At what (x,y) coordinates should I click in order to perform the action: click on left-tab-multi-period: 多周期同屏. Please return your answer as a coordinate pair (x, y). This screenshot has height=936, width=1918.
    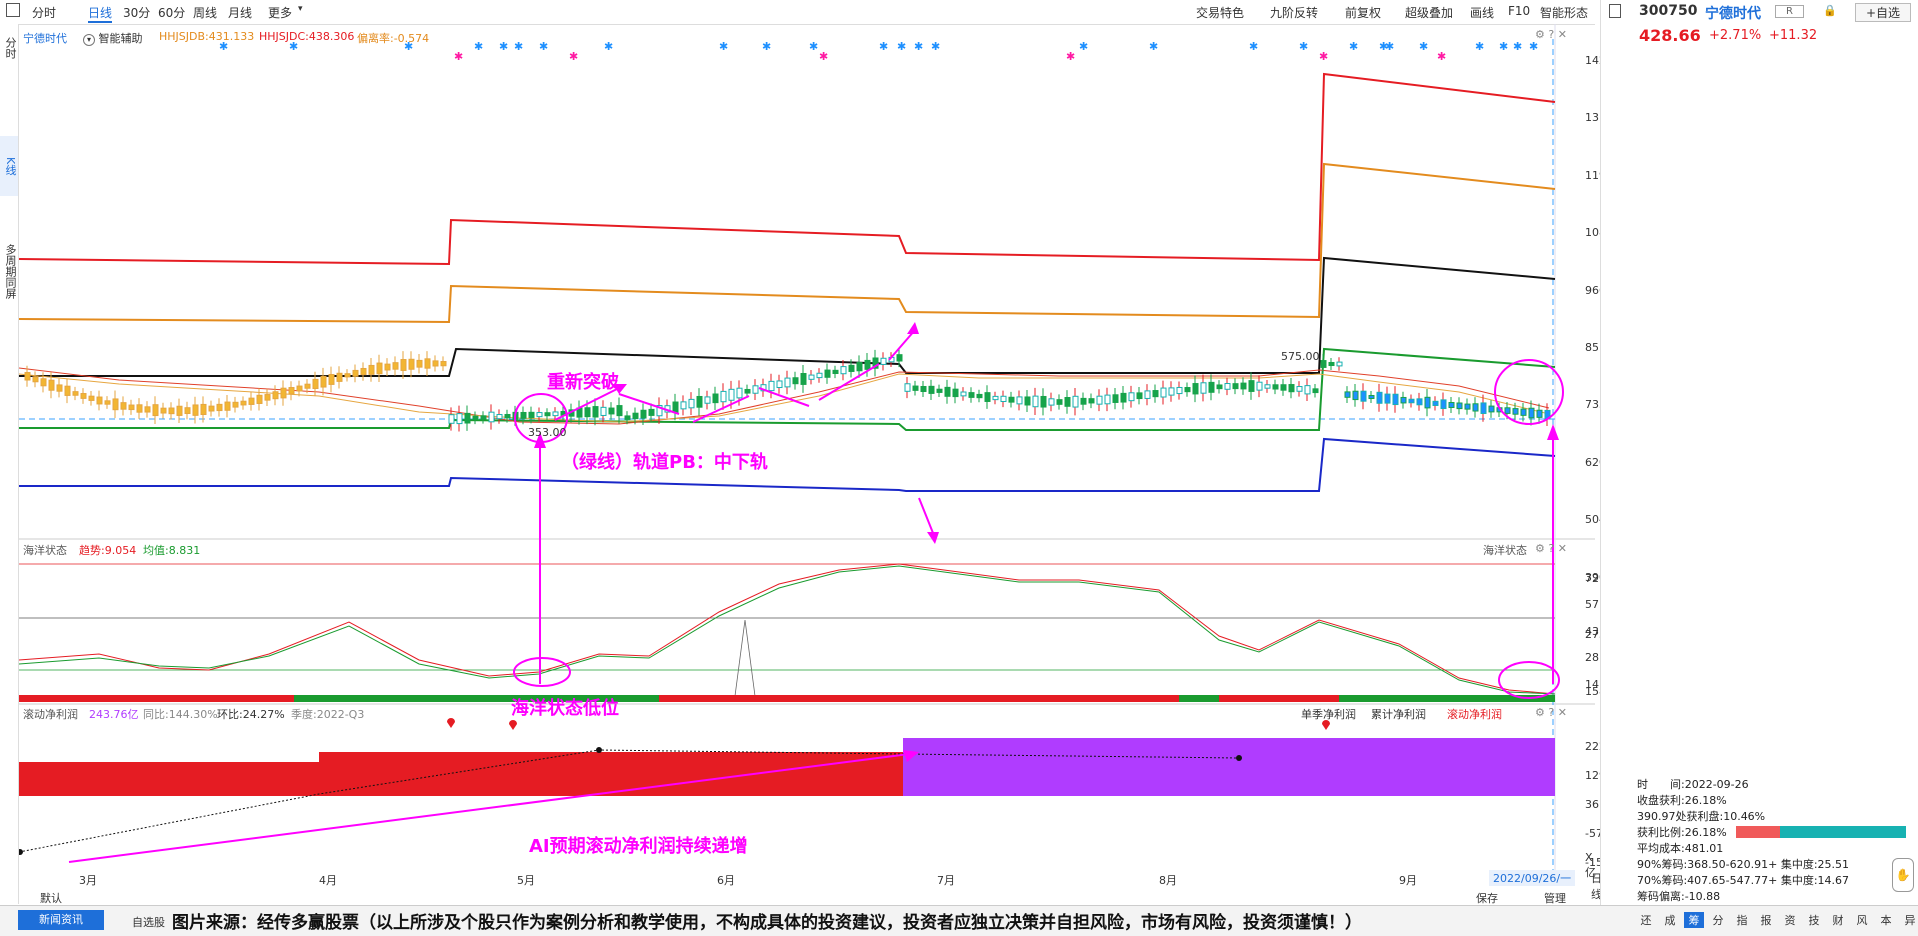
    Looking at the image, I should click on (9, 271).